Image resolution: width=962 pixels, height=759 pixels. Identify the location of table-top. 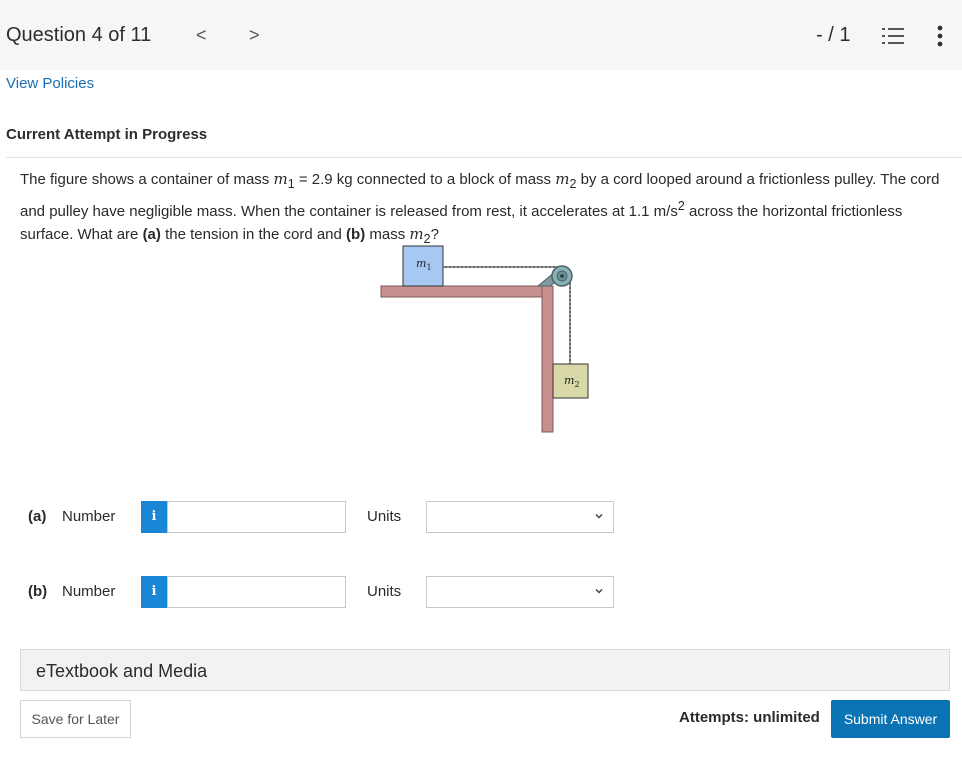
(467, 291).